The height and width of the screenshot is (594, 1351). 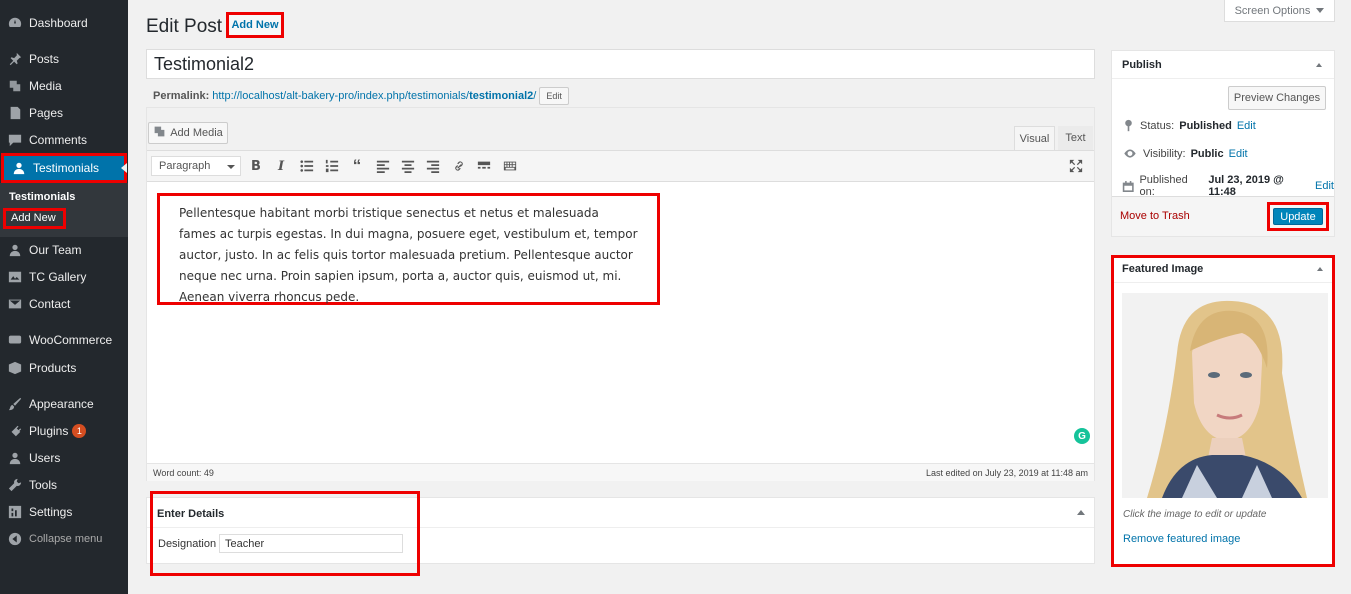 What do you see at coordinates (307, 166) in the screenshot?
I see `bullet-list-icon` at bounding box center [307, 166].